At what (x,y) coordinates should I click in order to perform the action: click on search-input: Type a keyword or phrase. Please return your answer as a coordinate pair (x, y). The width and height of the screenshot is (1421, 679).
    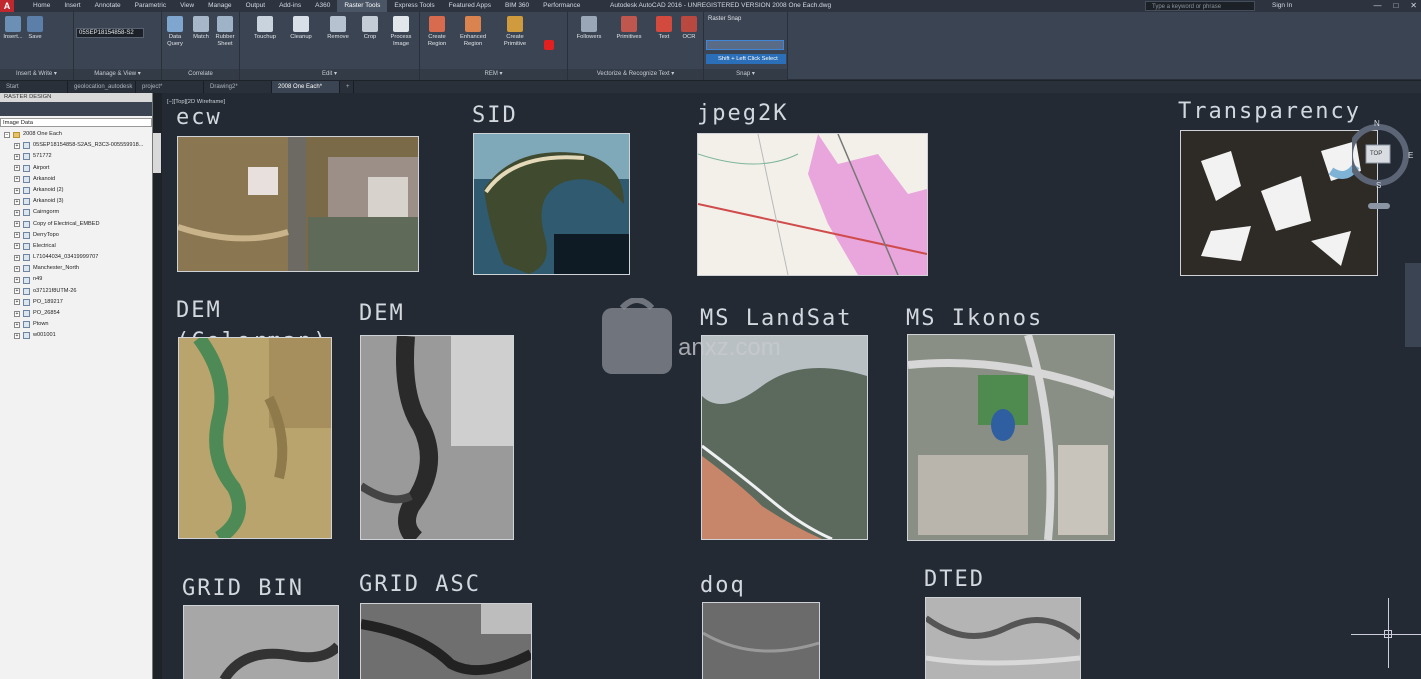
    Looking at the image, I should click on (1200, 6).